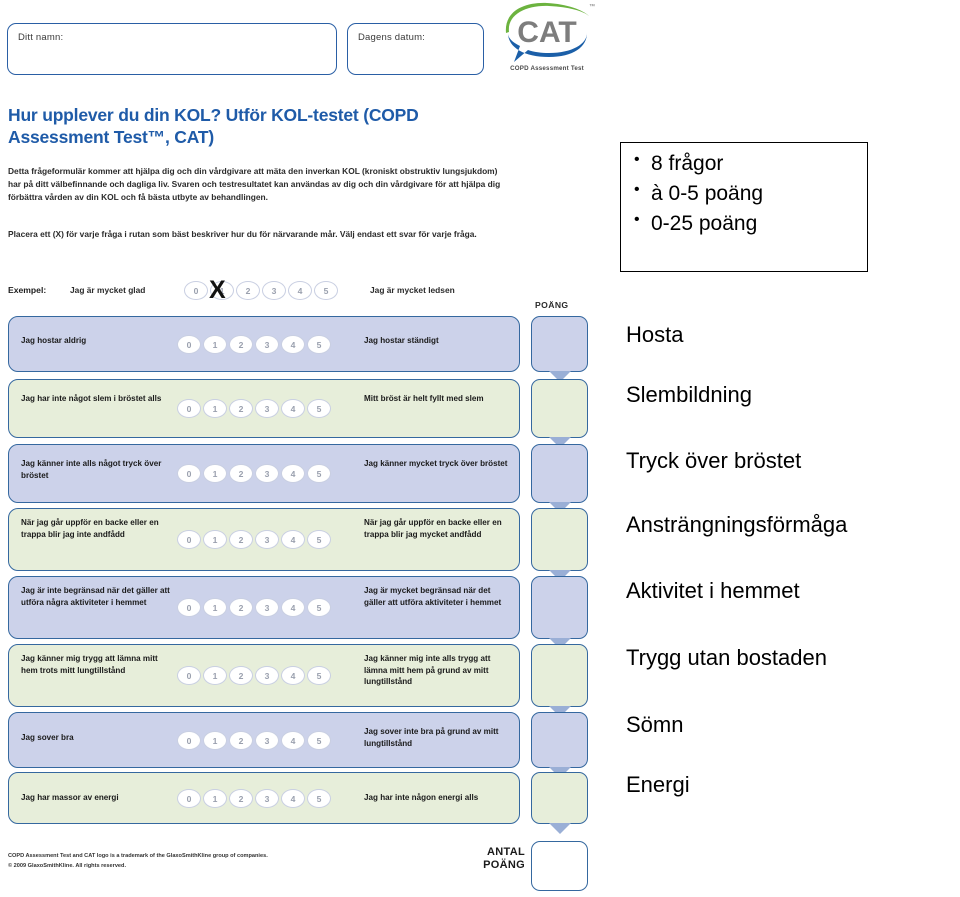 The width and height of the screenshot is (960, 897). What do you see at coordinates (547, 68) in the screenshot?
I see `cat-logo-subtitle: COPD Assessment Test` at bounding box center [547, 68].